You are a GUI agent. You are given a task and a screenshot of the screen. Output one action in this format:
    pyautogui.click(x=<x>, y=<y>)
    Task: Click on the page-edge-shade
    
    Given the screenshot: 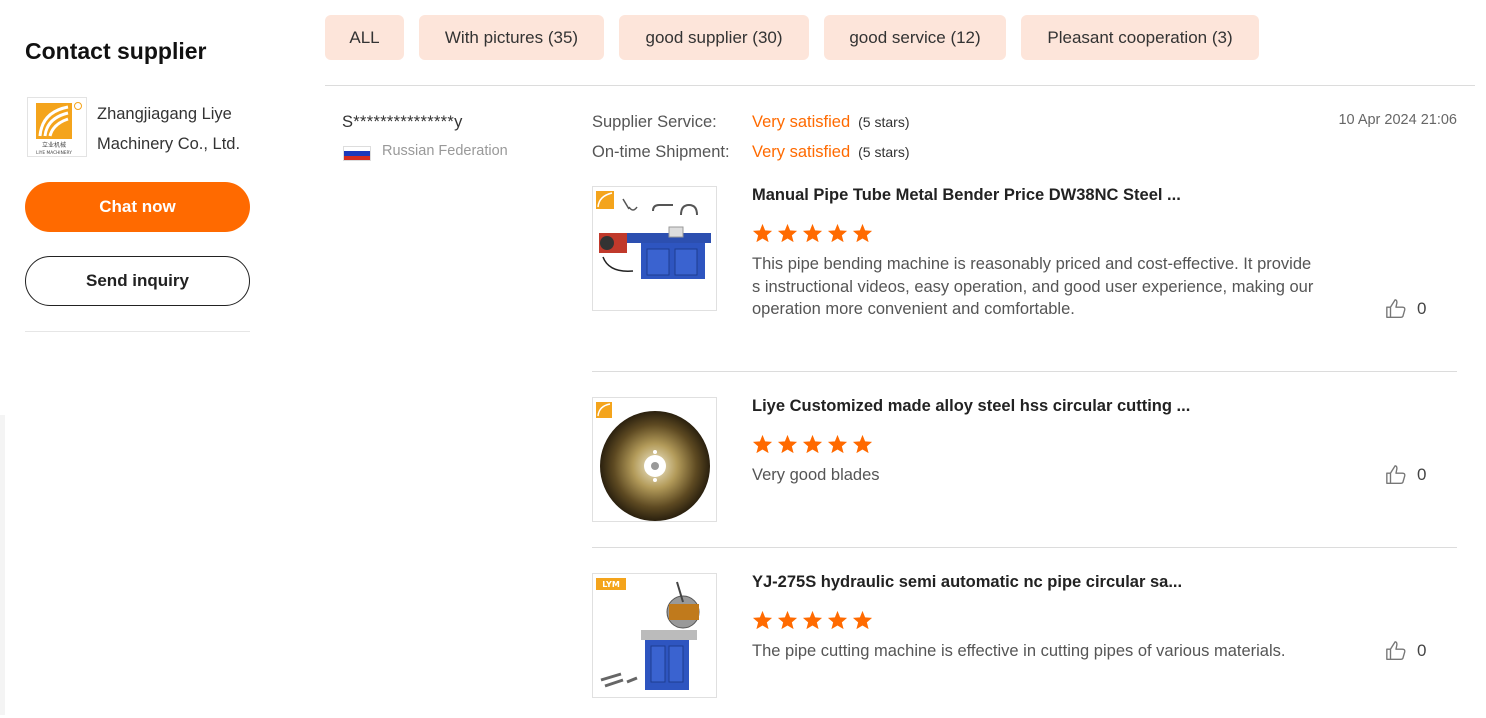 What is the action you would take?
    pyautogui.click(x=2, y=565)
    